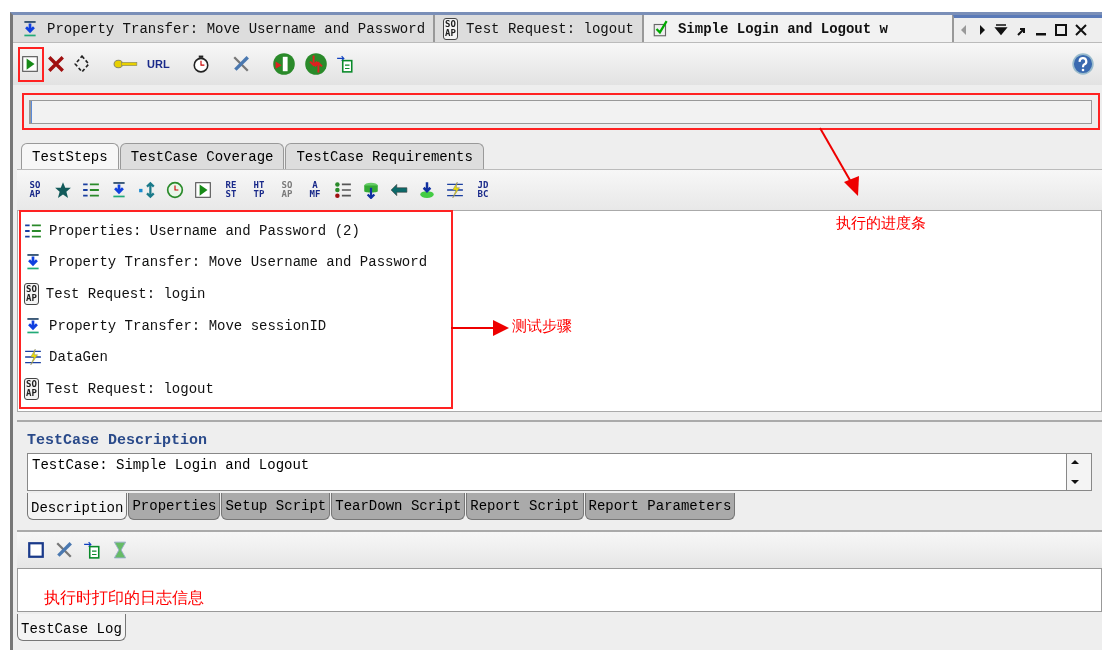 Image resolution: width=1102 pixels, height=650 pixels. What do you see at coordinates (525, 506) in the screenshot?
I see `bottom-tab: Report Script` at bounding box center [525, 506].